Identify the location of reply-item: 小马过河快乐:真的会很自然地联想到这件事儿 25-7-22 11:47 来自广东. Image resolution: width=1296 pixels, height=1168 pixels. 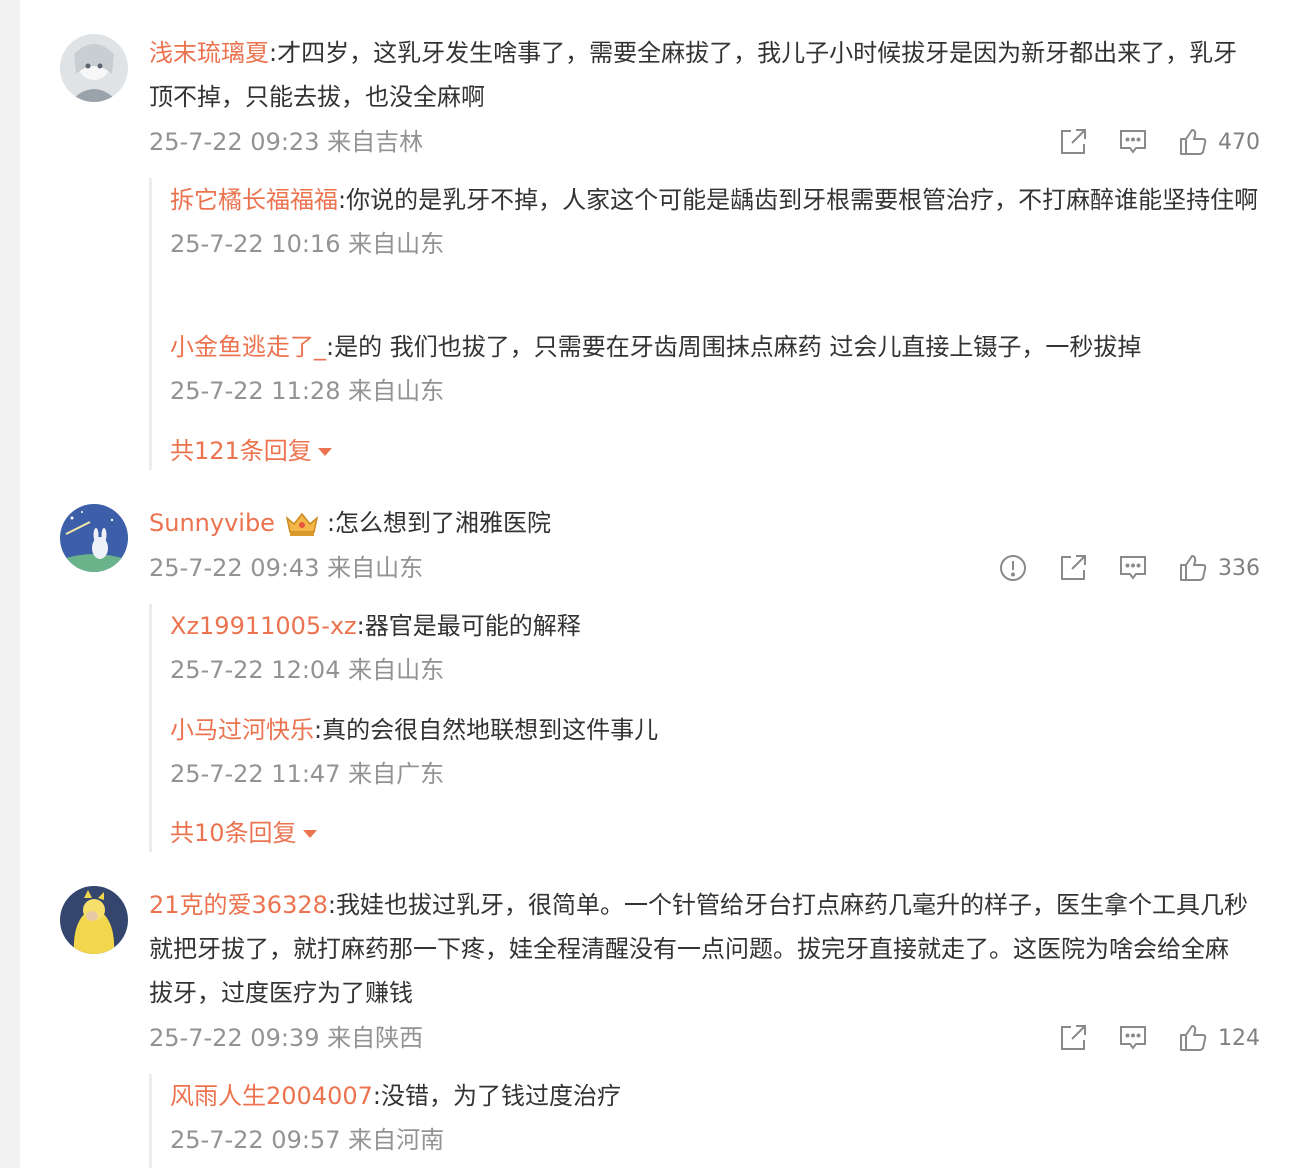
(715, 749).